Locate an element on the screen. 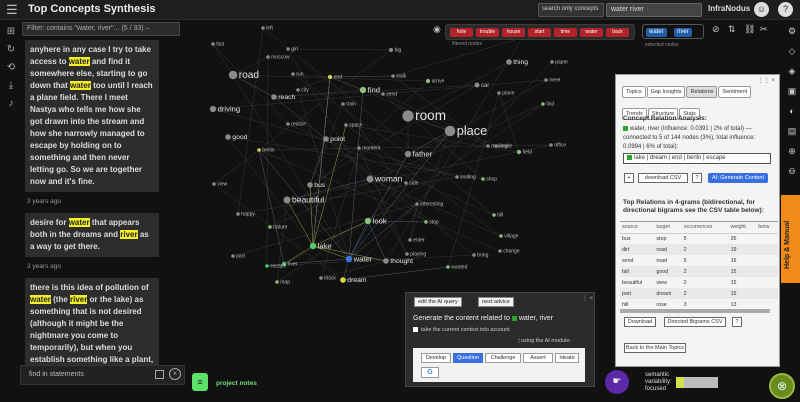 The height and width of the screenshot is (402, 800). panel-tab: Topics is located at coordinates (634, 92).